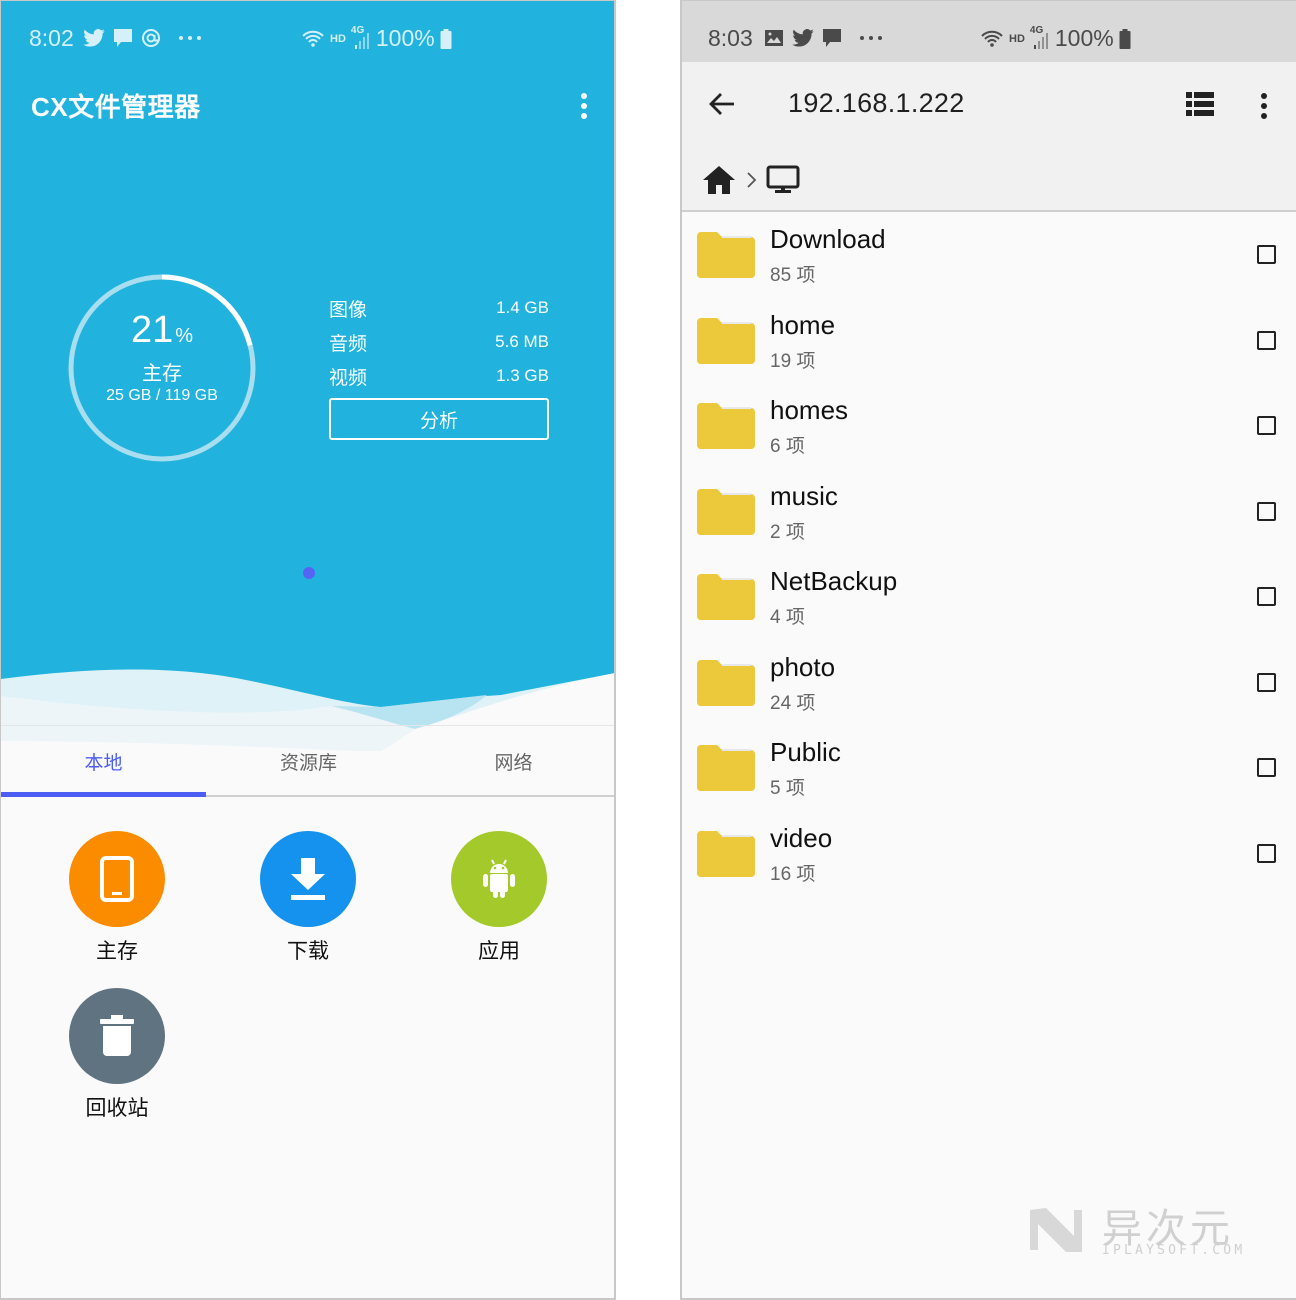 The height and width of the screenshot is (1300, 1296). Describe the element at coordinates (1200, 104) in the screenshot. I see `list-view-icon` at that location.